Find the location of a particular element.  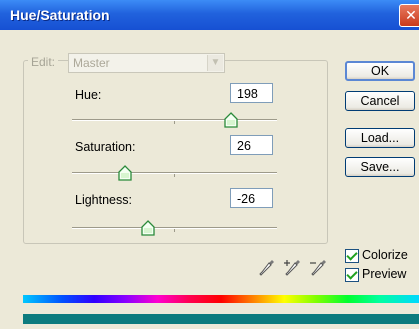

edit-label: Edit: is located at coordinates (43, 62).